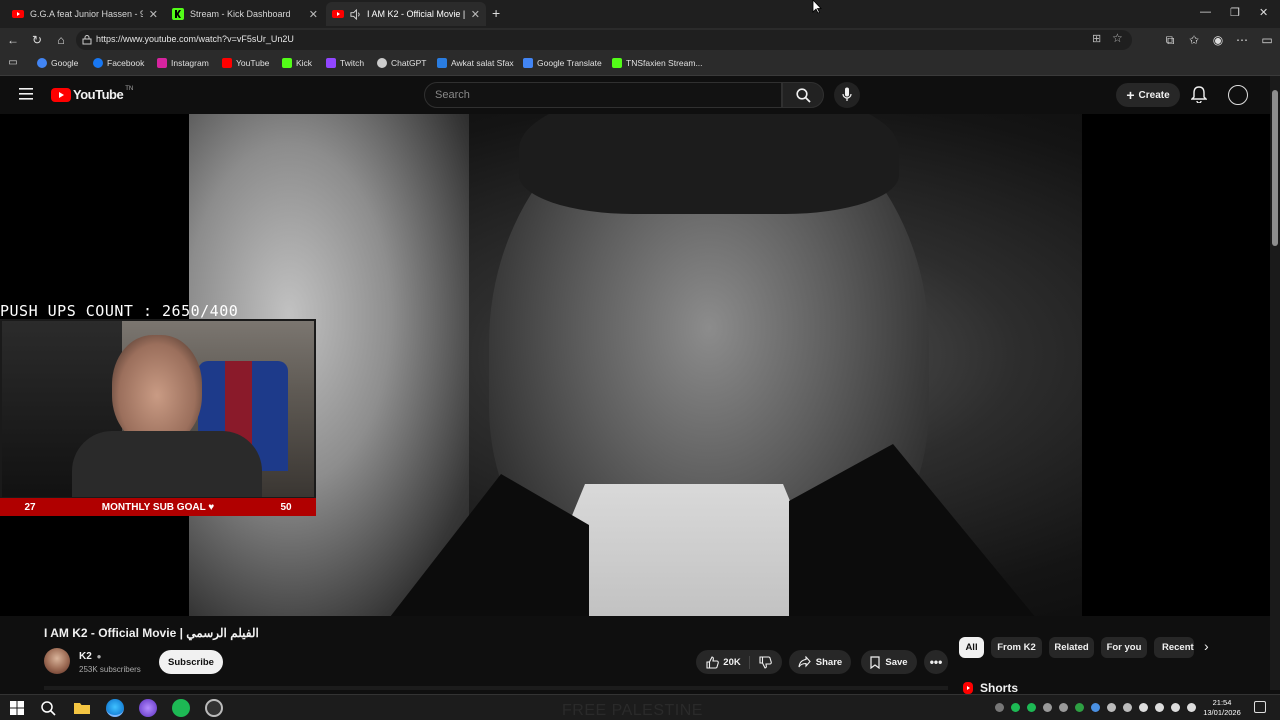 Image resolution: width=1280 pixels, height=720 pixels. Describe the element at coordinates (817, 7) in the screenshot. I see `mouse-cursor-icon` at that location.